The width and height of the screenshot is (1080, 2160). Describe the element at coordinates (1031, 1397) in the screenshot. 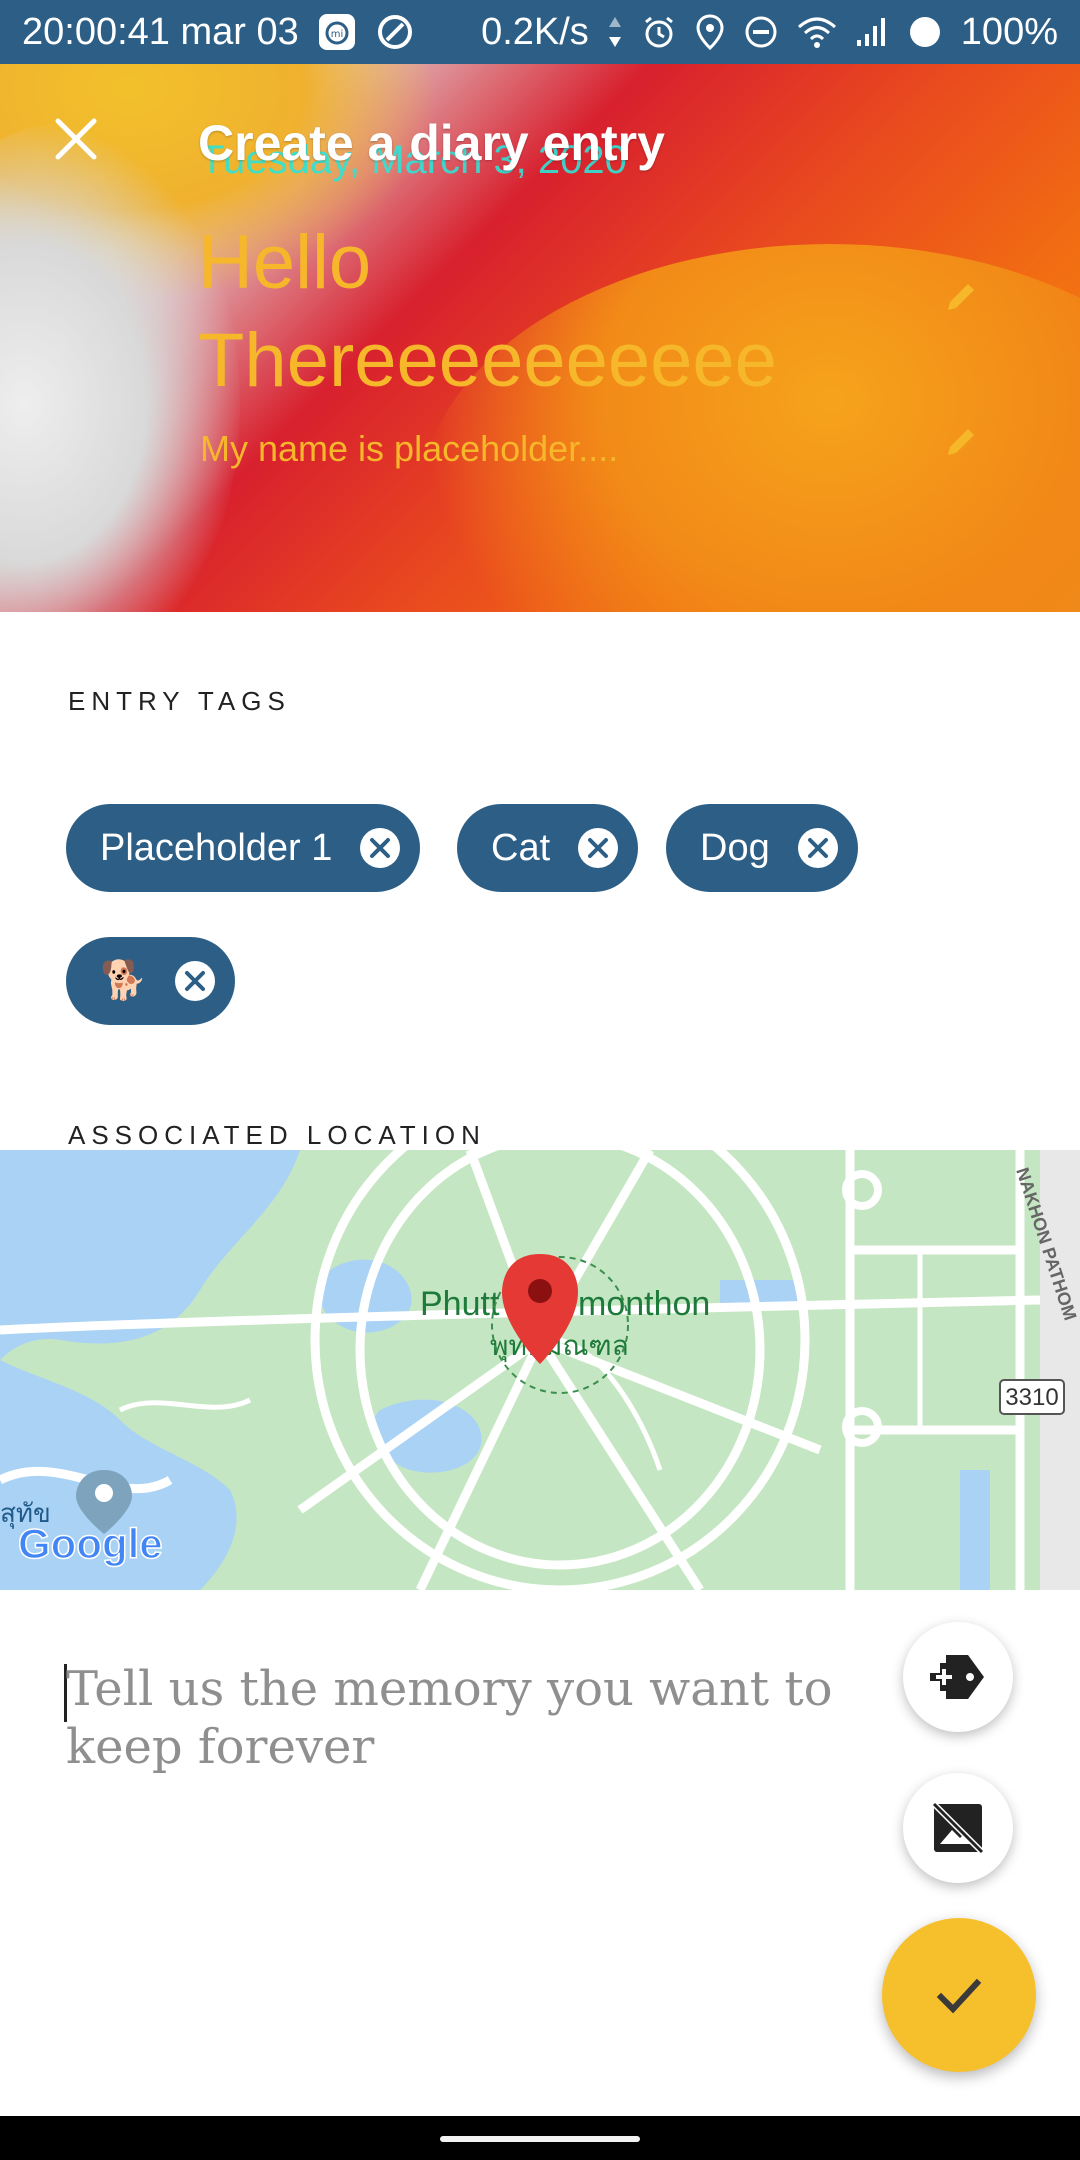

I see `map-route-shield: 3310` at that location.